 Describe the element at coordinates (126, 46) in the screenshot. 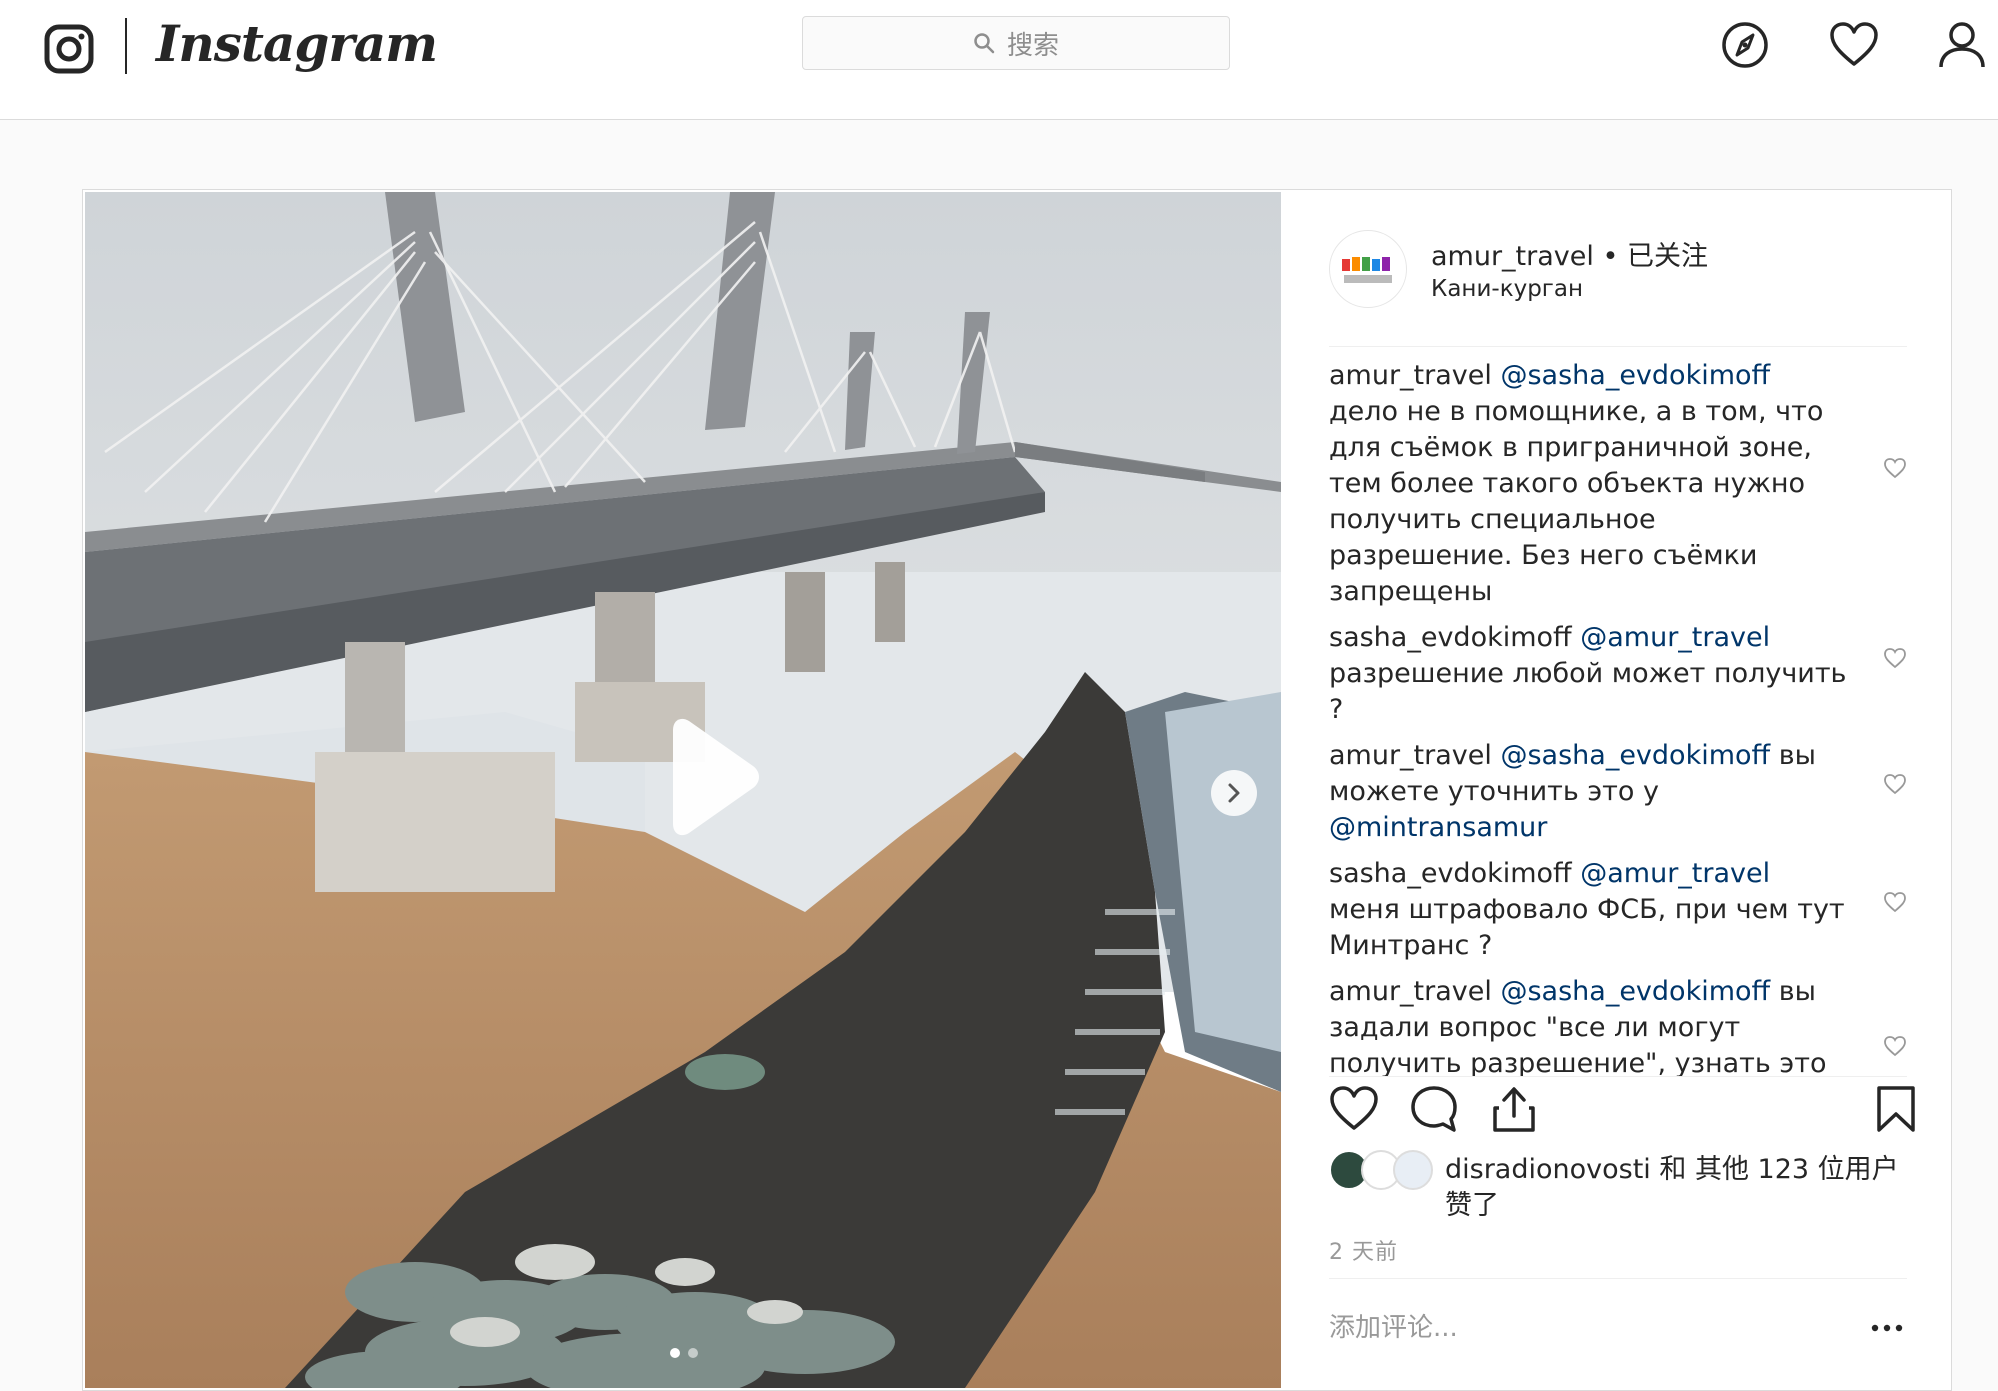

I see `brand-divider` at that location.